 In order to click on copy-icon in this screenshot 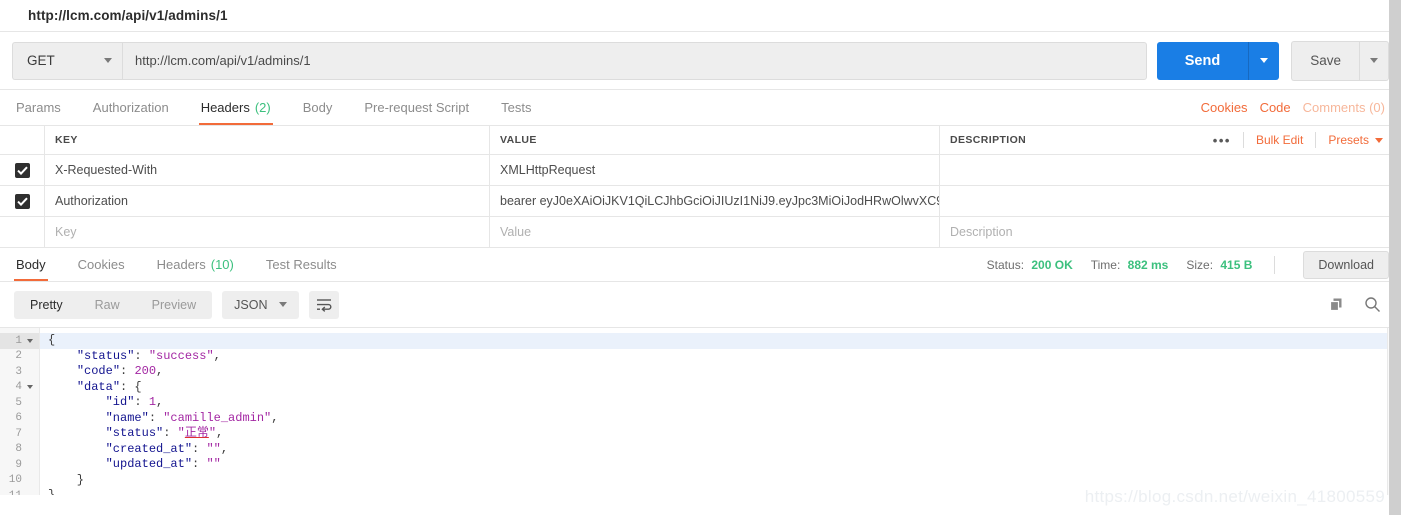, I will do `click(1335, 304)`.